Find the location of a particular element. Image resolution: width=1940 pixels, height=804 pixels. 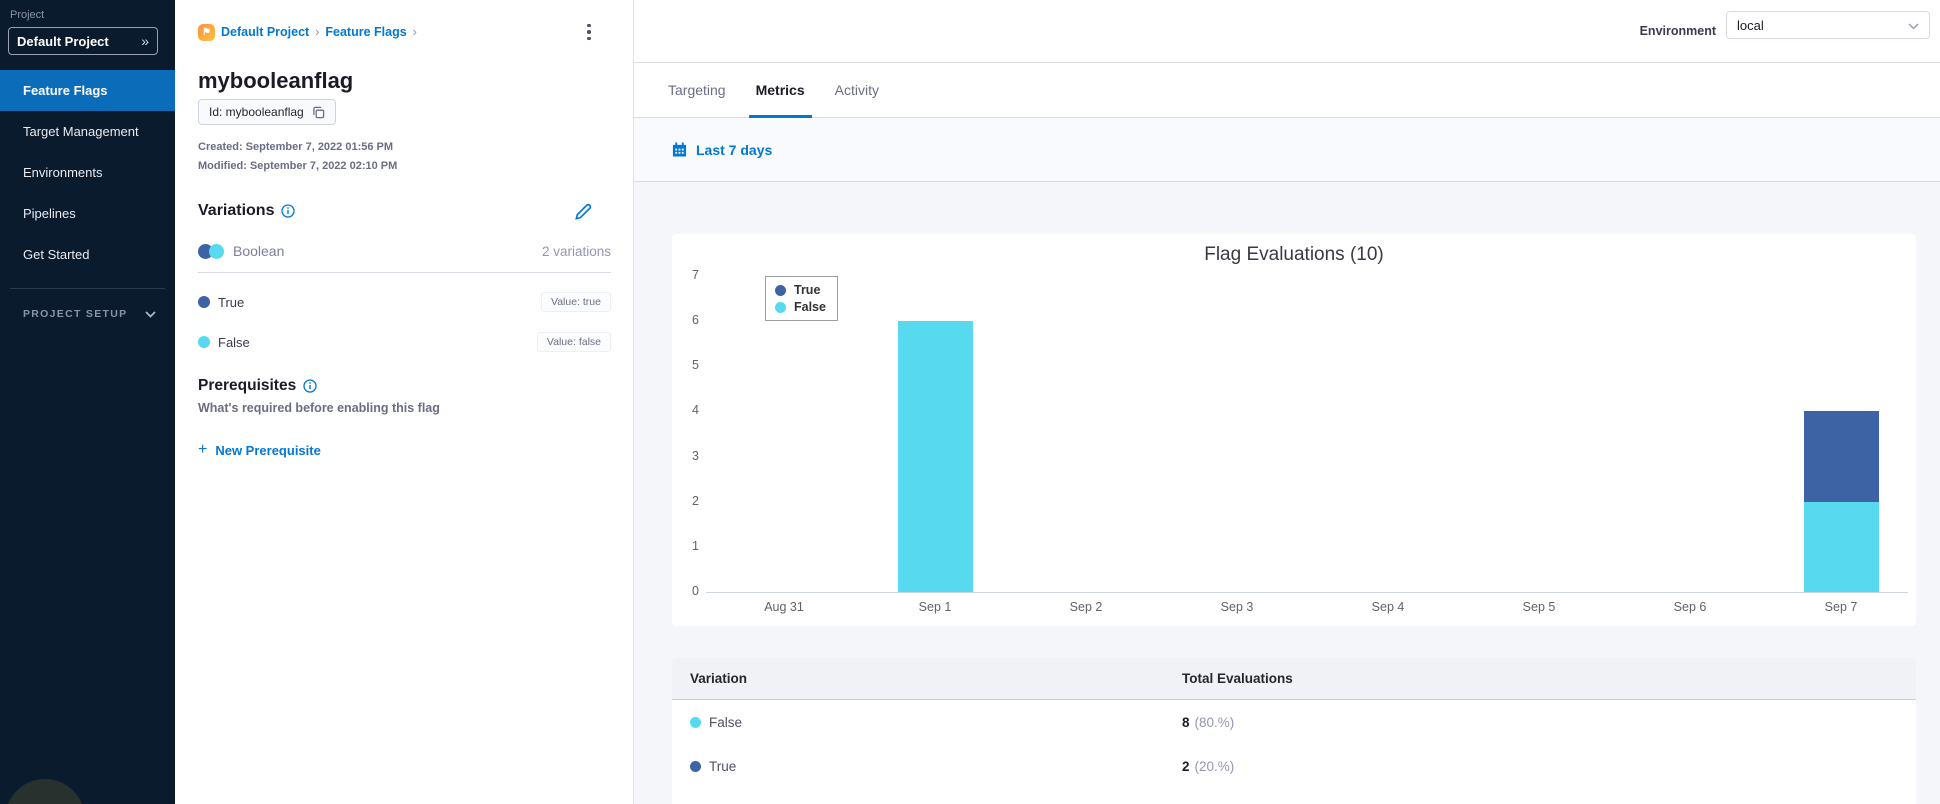

variations-heading: Variations is located at coordinates (247, 211).